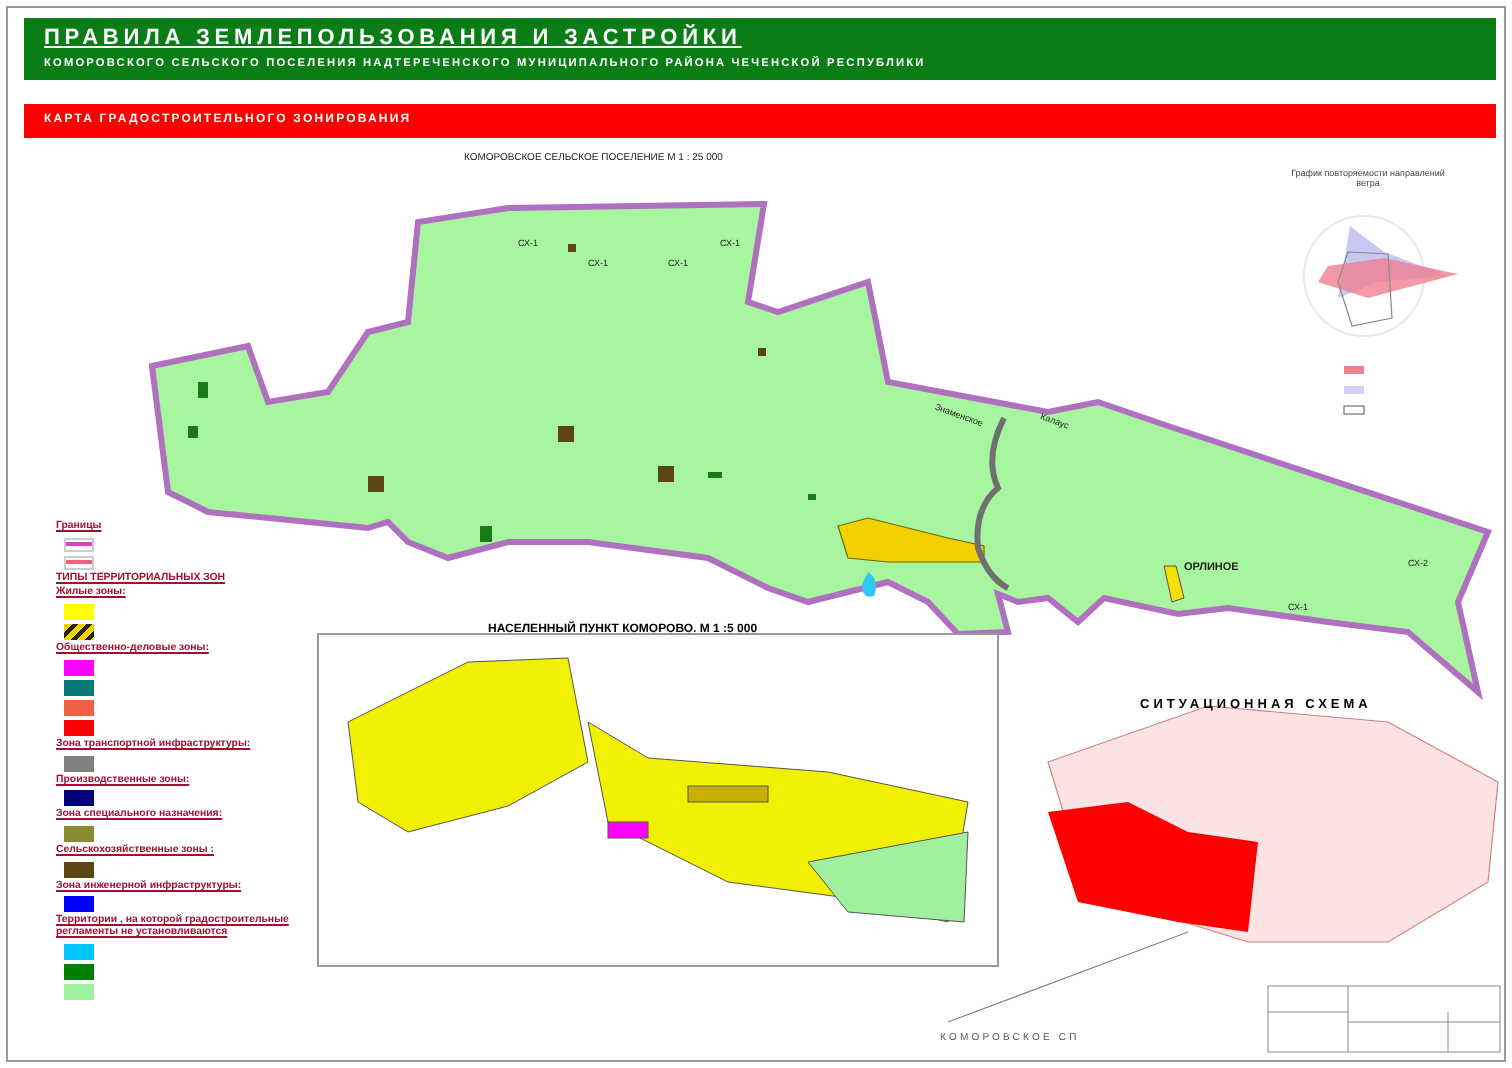  Describe the element at coordinates (394, 38) in the screenshot. I see `document-title: ПРАВИЛА ЗЕМЛЕПОЛЬЗОВАНИЯ И ЗАСТРОЙКИ` at that location.